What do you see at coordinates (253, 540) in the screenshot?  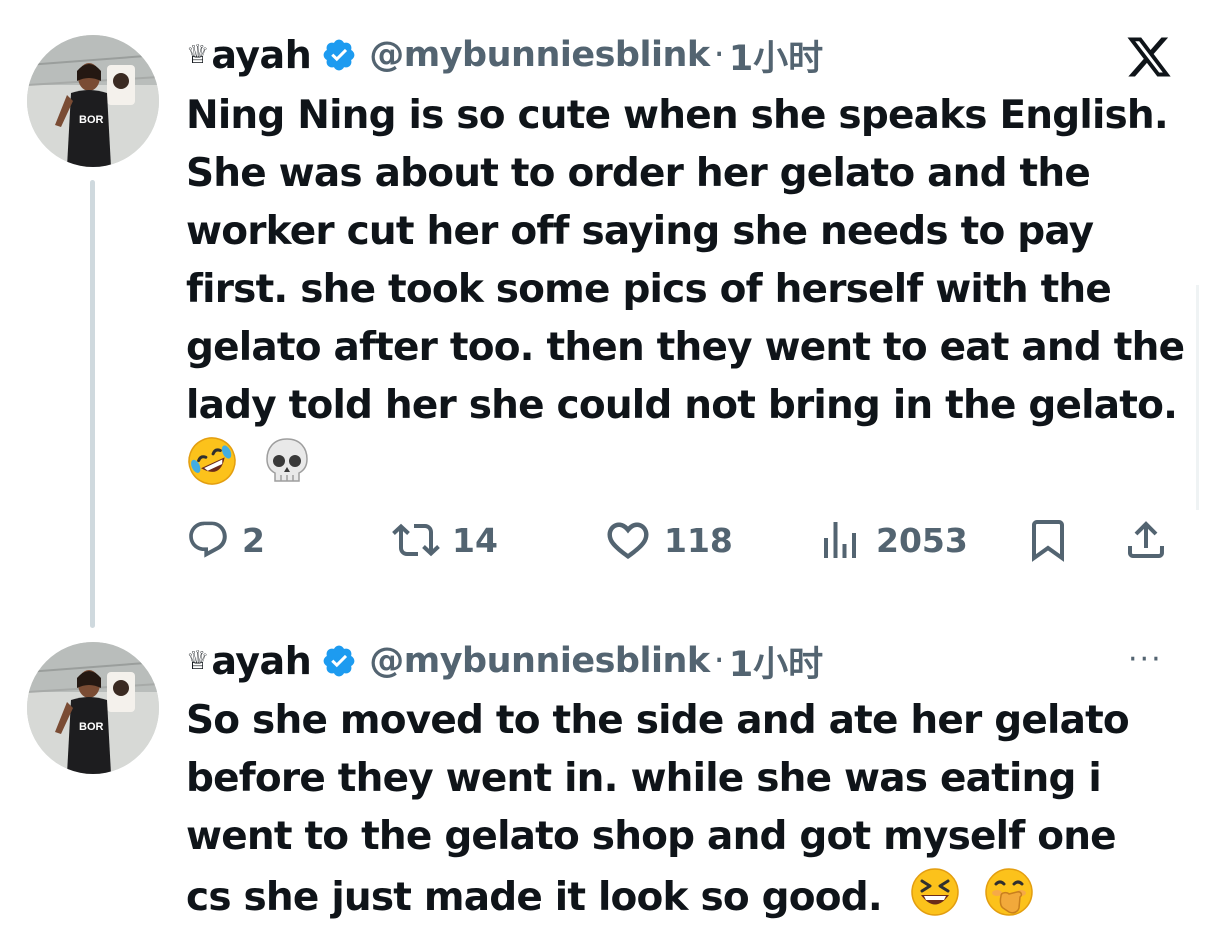 I see `reply-count: 2` at bounding box center [253, 540].